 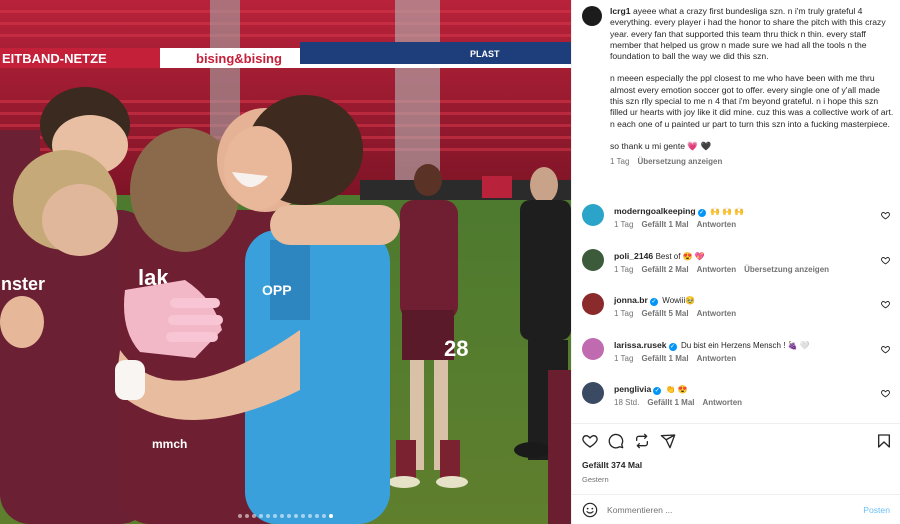 What do you see at coordinates (745, 345) in the screenshot?
I see `comment-text: Du bist ein Herzens Mensch ! 🍇 🤍` at bounding box center [745, 345].